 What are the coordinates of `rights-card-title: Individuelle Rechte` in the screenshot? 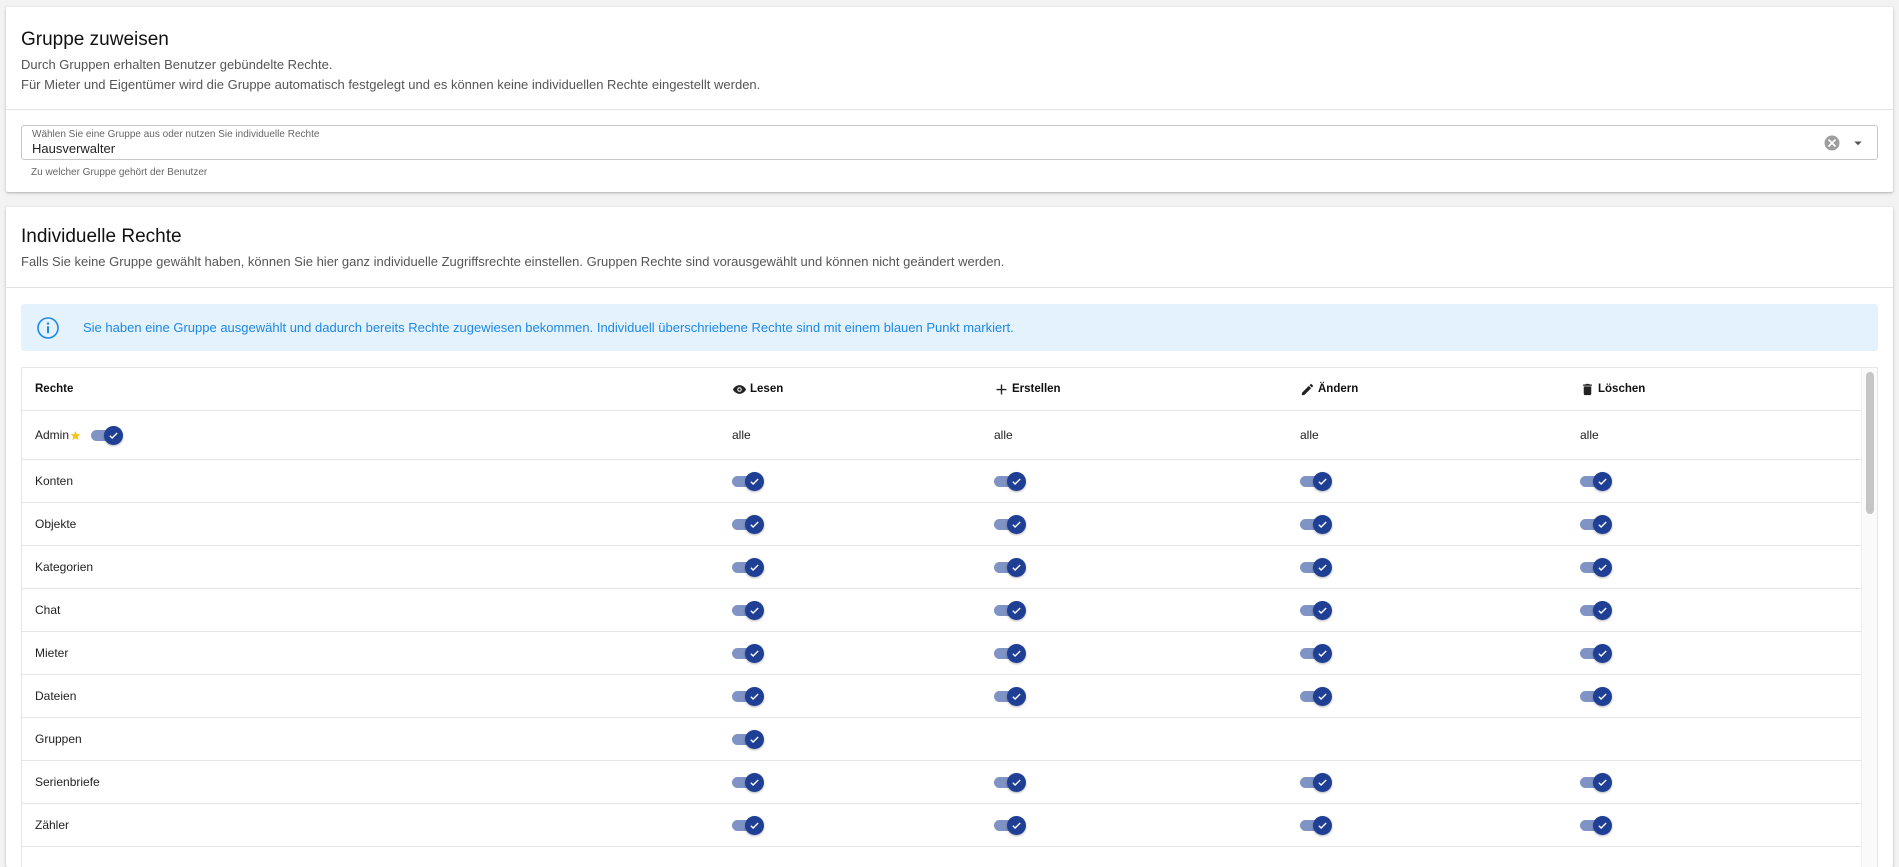 It's located at (101, 236).